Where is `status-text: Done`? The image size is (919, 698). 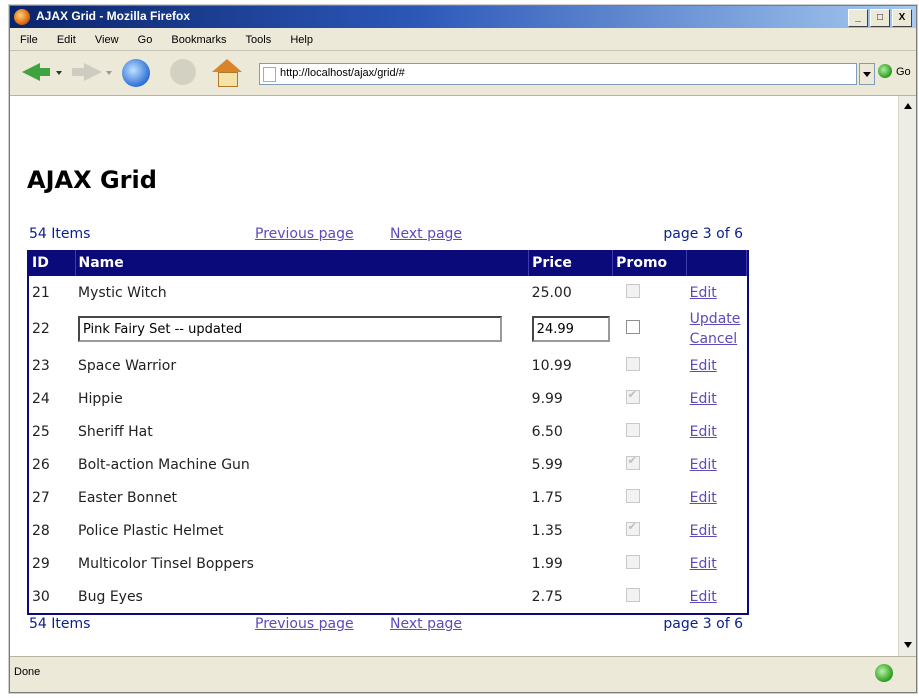 status-text: Done is located at coordinates (27, 672).